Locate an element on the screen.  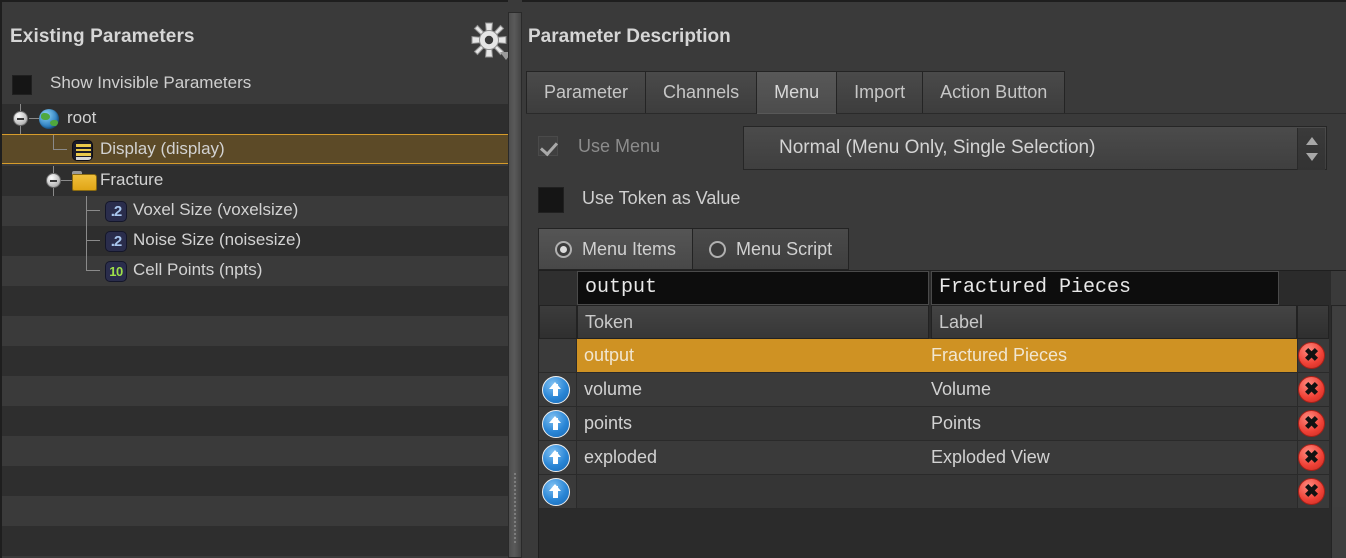
tab-channels: Channels is located at coordinates (701, 92).